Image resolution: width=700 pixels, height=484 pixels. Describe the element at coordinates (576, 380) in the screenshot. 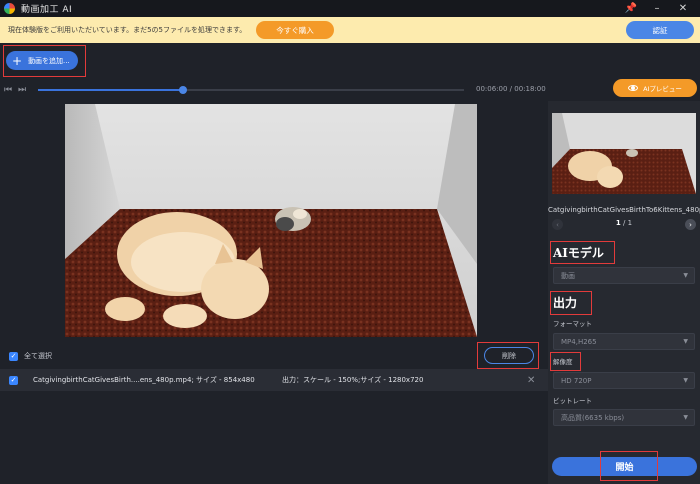

I see `resolution-select-value: HD 720P` at that location.